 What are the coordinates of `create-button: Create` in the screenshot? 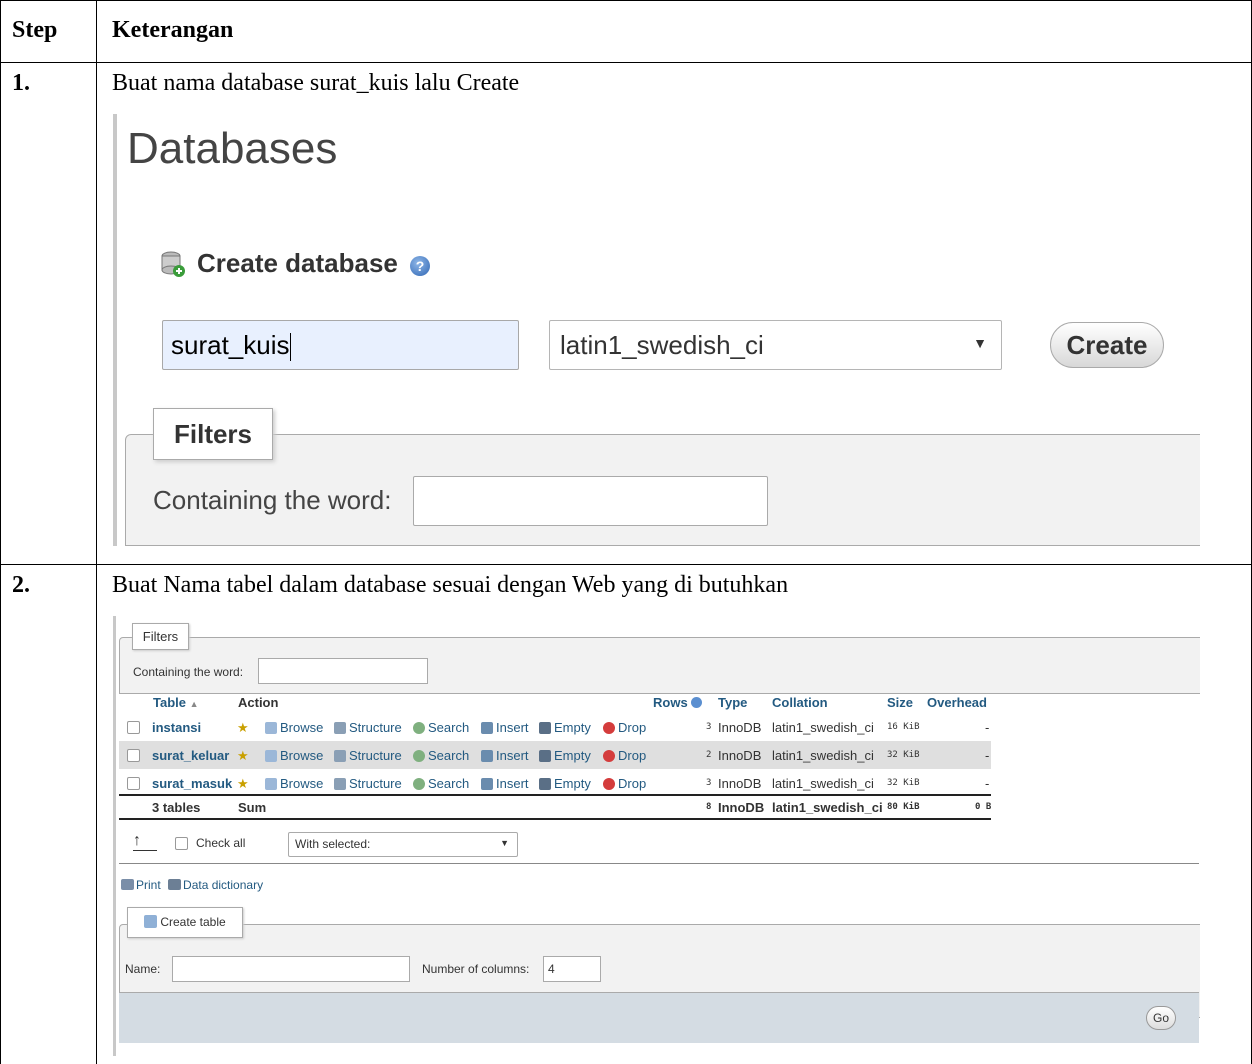 It's located at (1107, 345).